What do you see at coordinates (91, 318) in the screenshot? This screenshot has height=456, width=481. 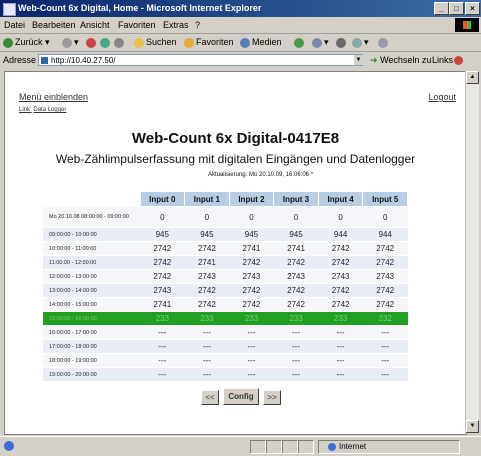 I see `time-range-cell: 15:00:00 - 16:00:00` at bounding box center [91, 318].